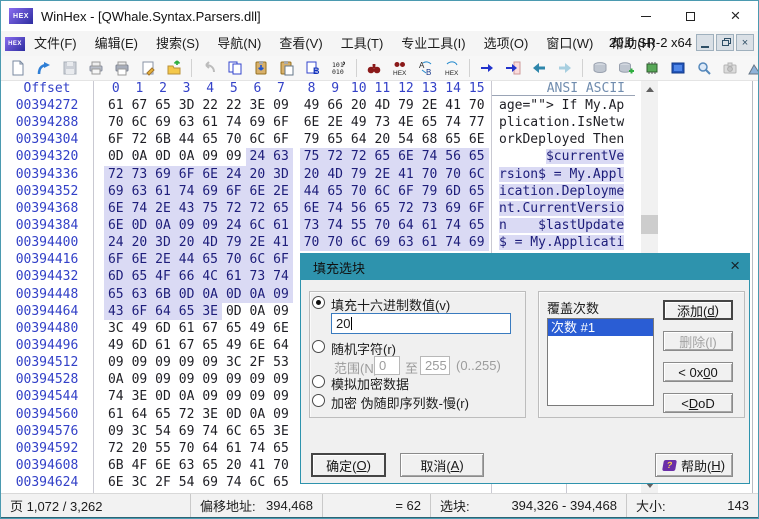 The width and height of the screenshot is (759, 519). Describe the element at coordinates (18, 68) in the screenshot. I see `new-file-icon` at that location.